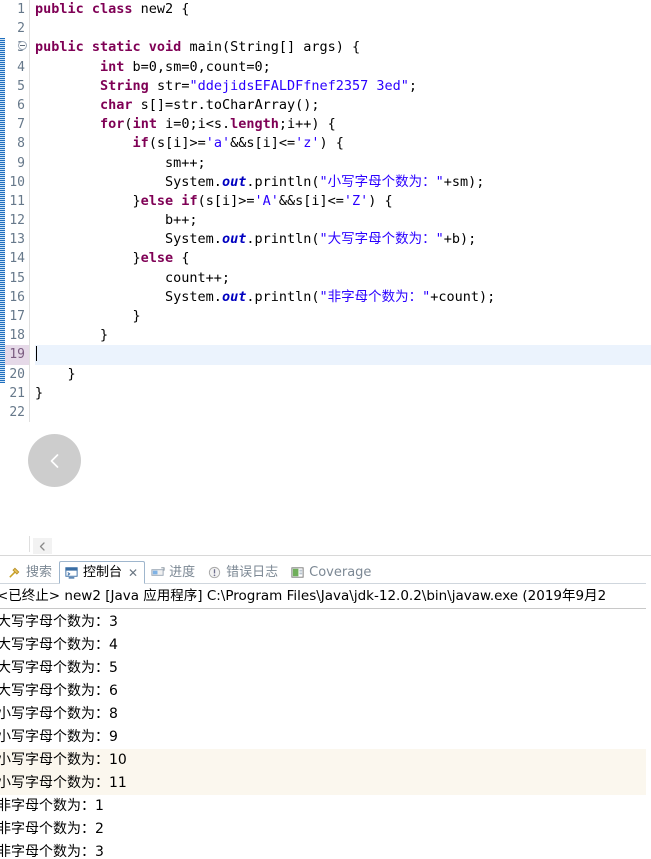  What do you see at coordinates (133, 277) in the screenshot?
I see `code-token: count++;` at bounding box center [133, 277].